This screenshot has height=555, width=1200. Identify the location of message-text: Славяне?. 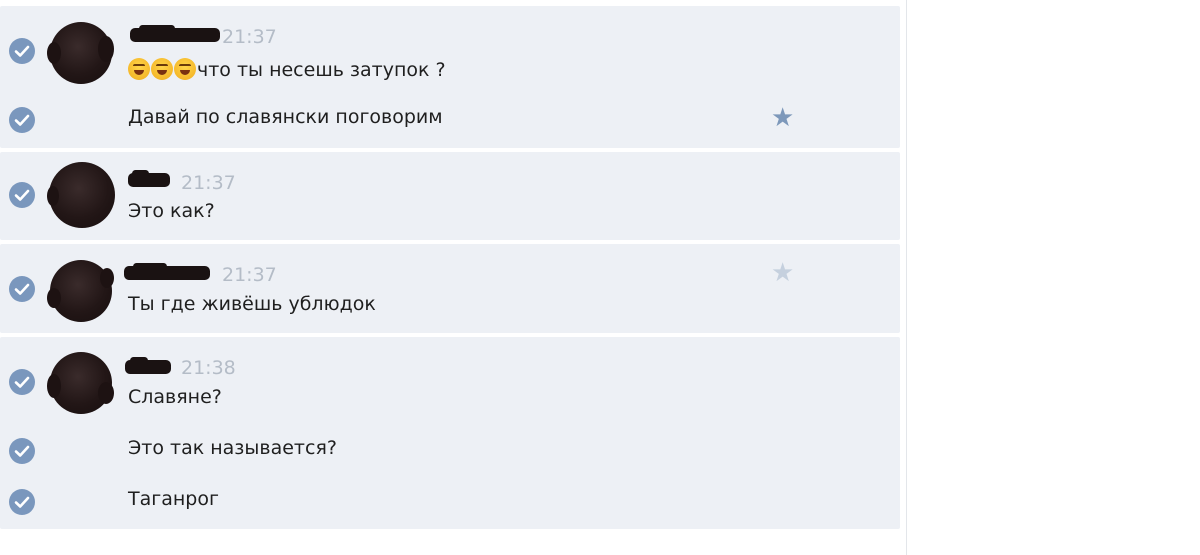
(175, 397).